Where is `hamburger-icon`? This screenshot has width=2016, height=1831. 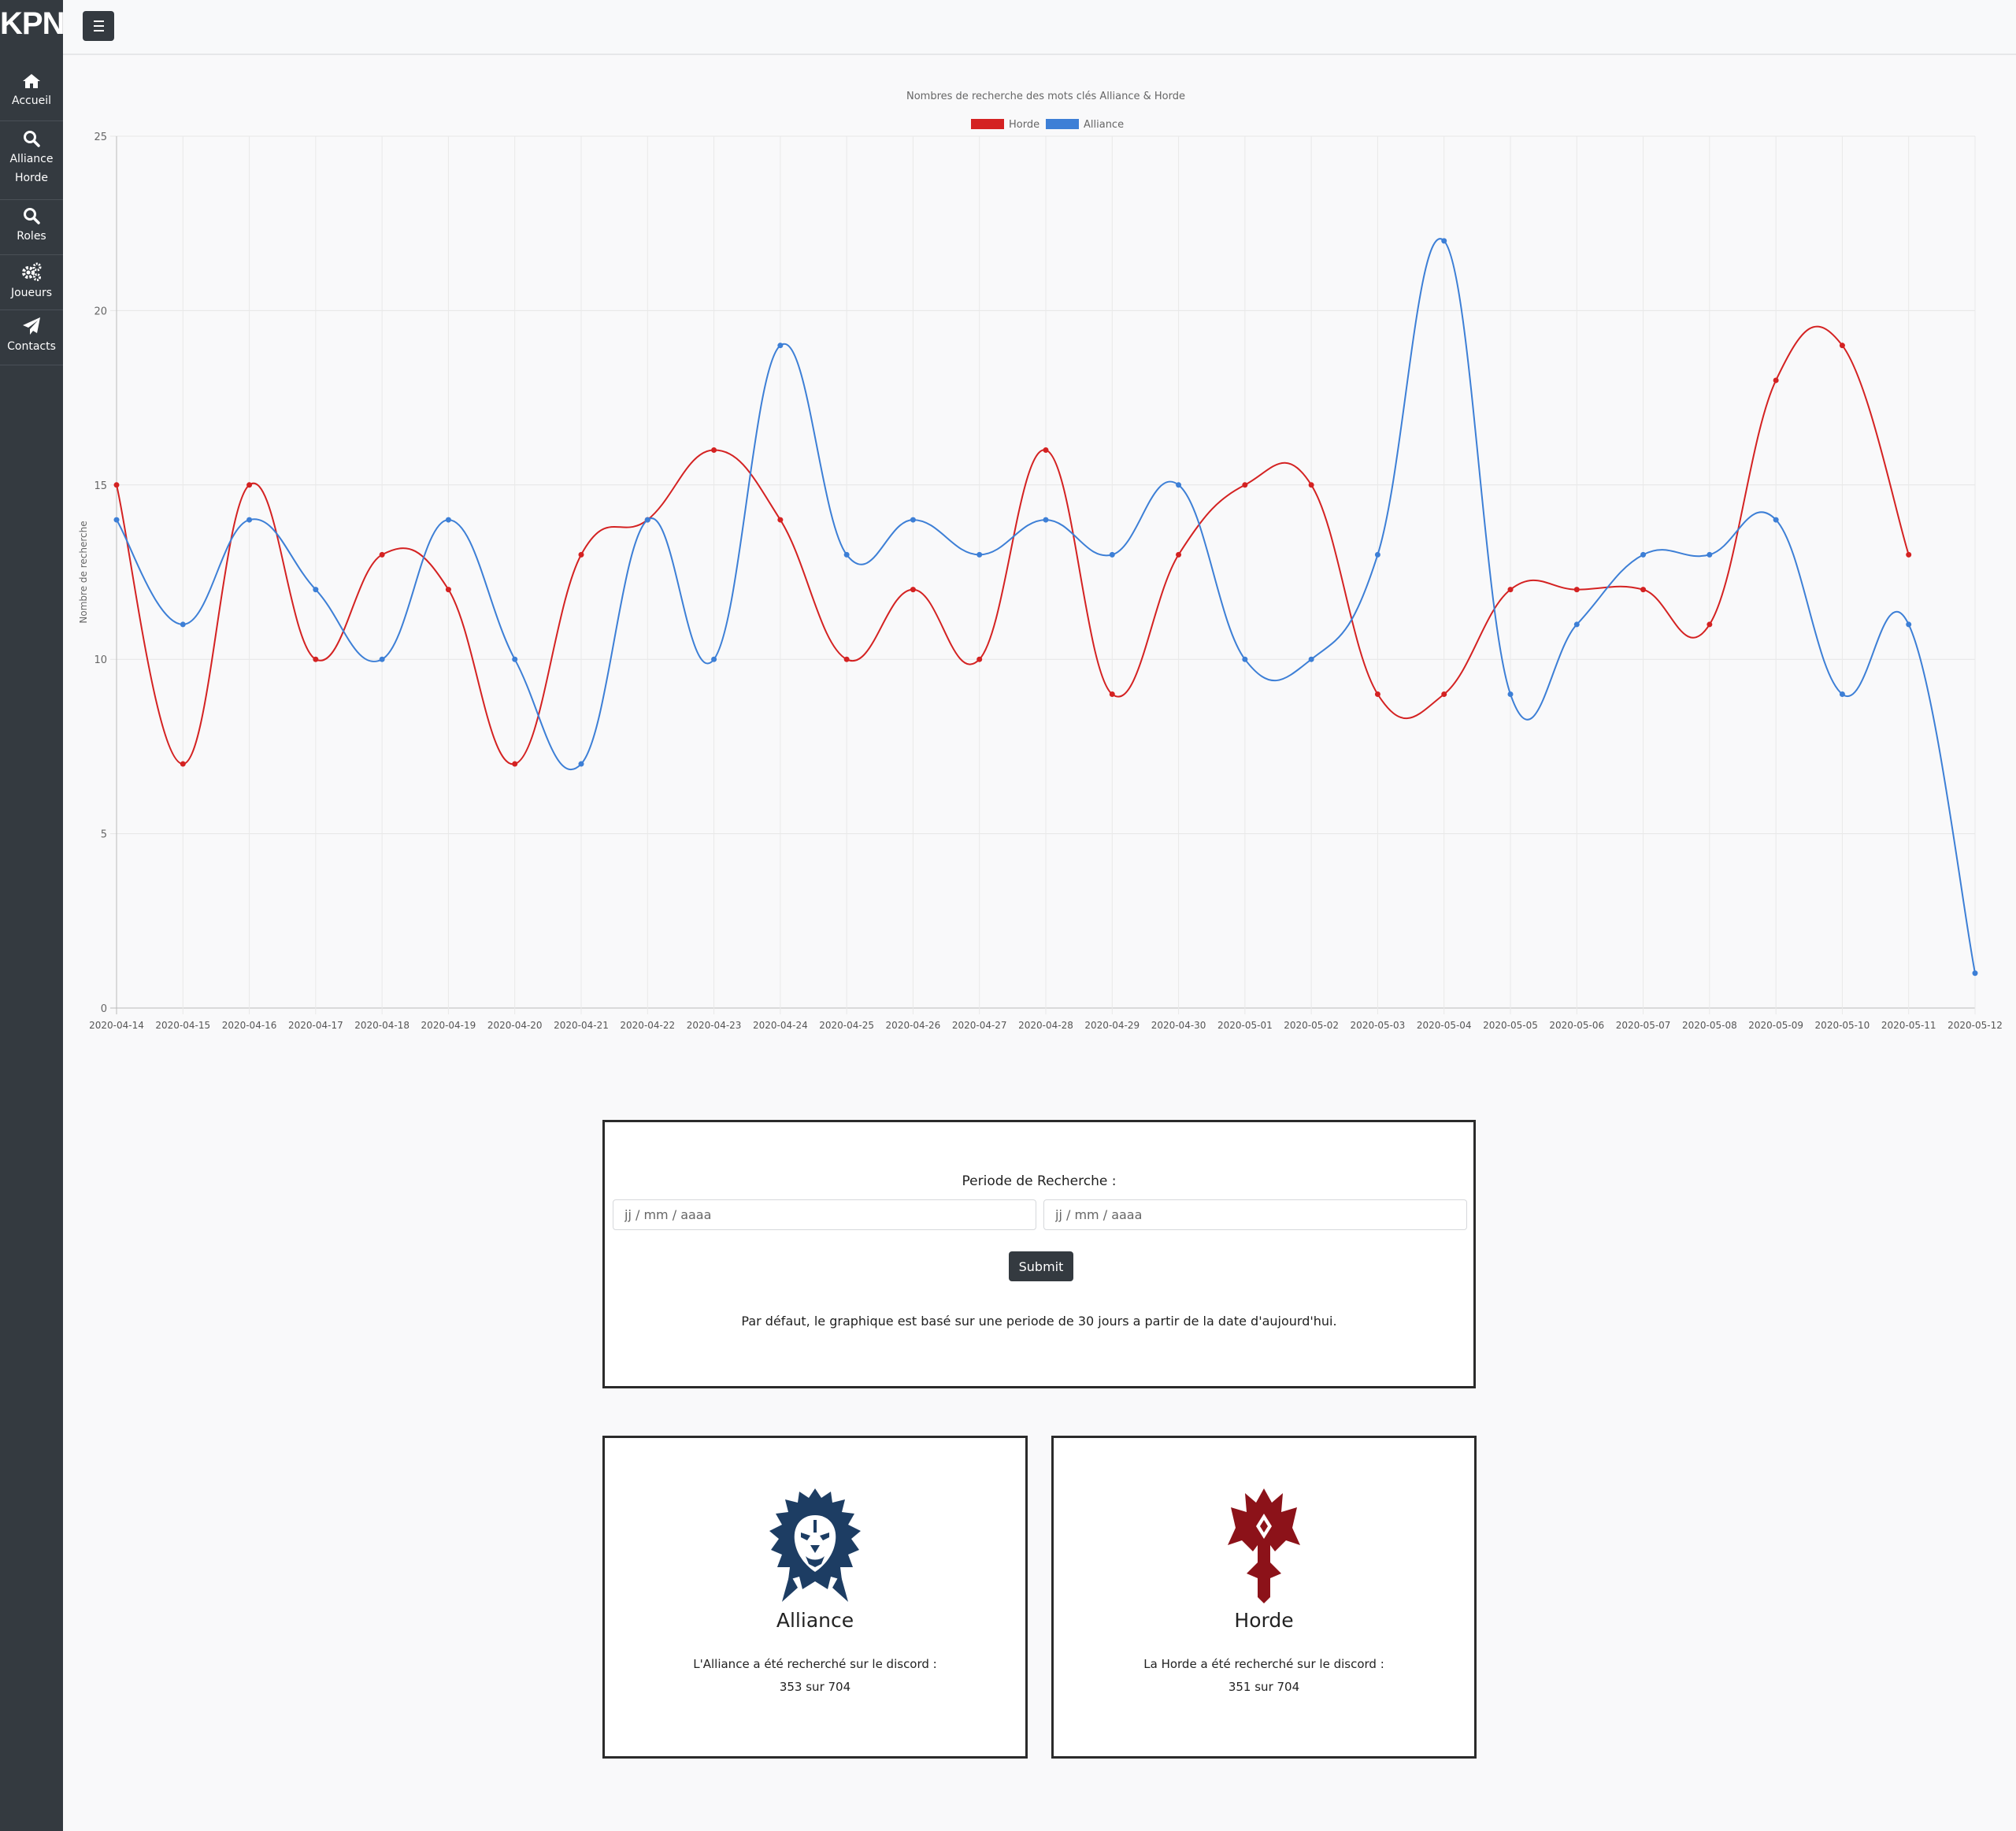 hamburger-icon is located at coordinates (99, 21).